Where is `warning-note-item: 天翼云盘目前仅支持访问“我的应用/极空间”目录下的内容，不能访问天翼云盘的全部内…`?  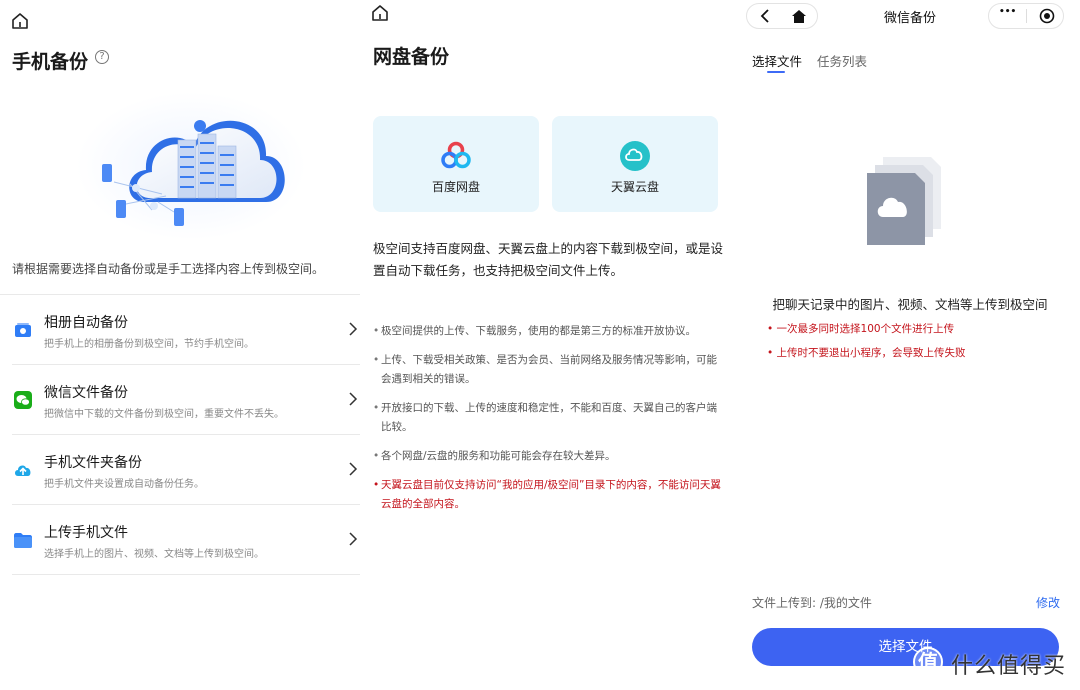 warning-note-item: 天翼云盘目前仅支持访问“我的应用/极空间”目录下的内容，不能访问天翼云盘的全部内… is located at coordinates (549, 495).